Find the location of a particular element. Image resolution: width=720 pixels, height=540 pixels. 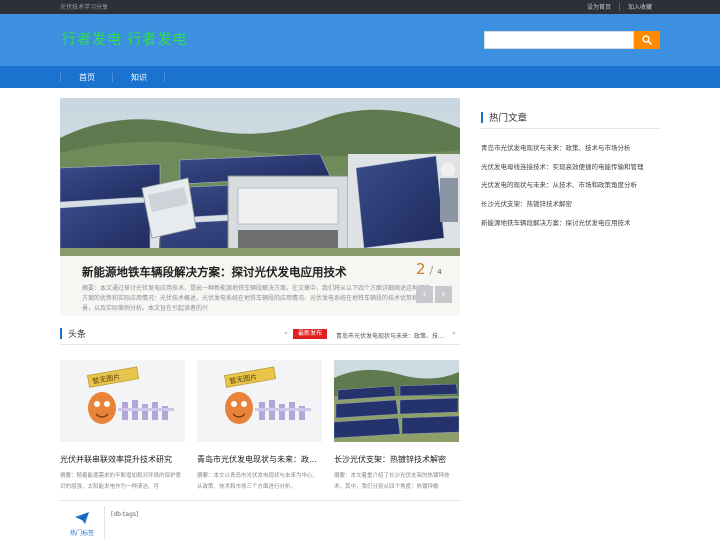

solar-field-photo is located at coordinates (396, 401).